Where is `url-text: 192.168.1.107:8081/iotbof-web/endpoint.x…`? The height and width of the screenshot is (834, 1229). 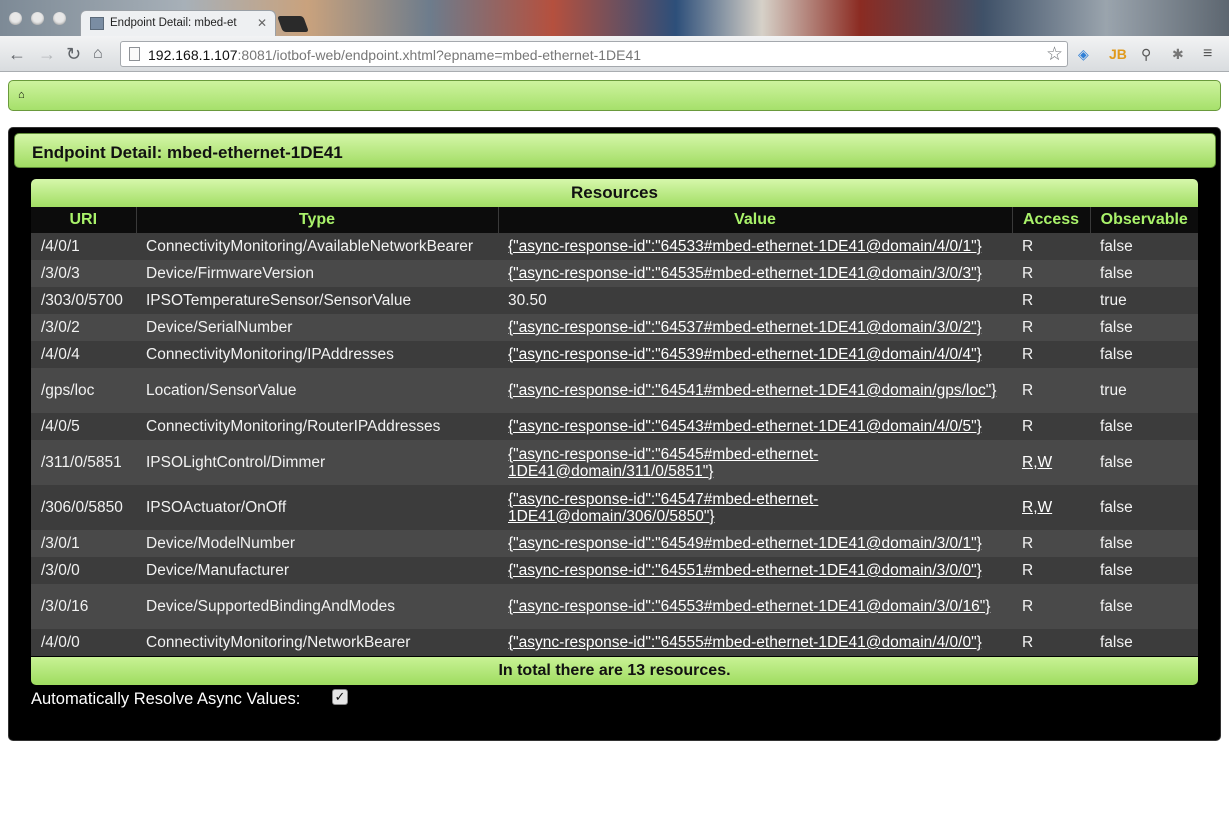
url-text: 192.168.1.107:8081/iotbof-web/endpoint.x… is located at coordinates (395, 55).